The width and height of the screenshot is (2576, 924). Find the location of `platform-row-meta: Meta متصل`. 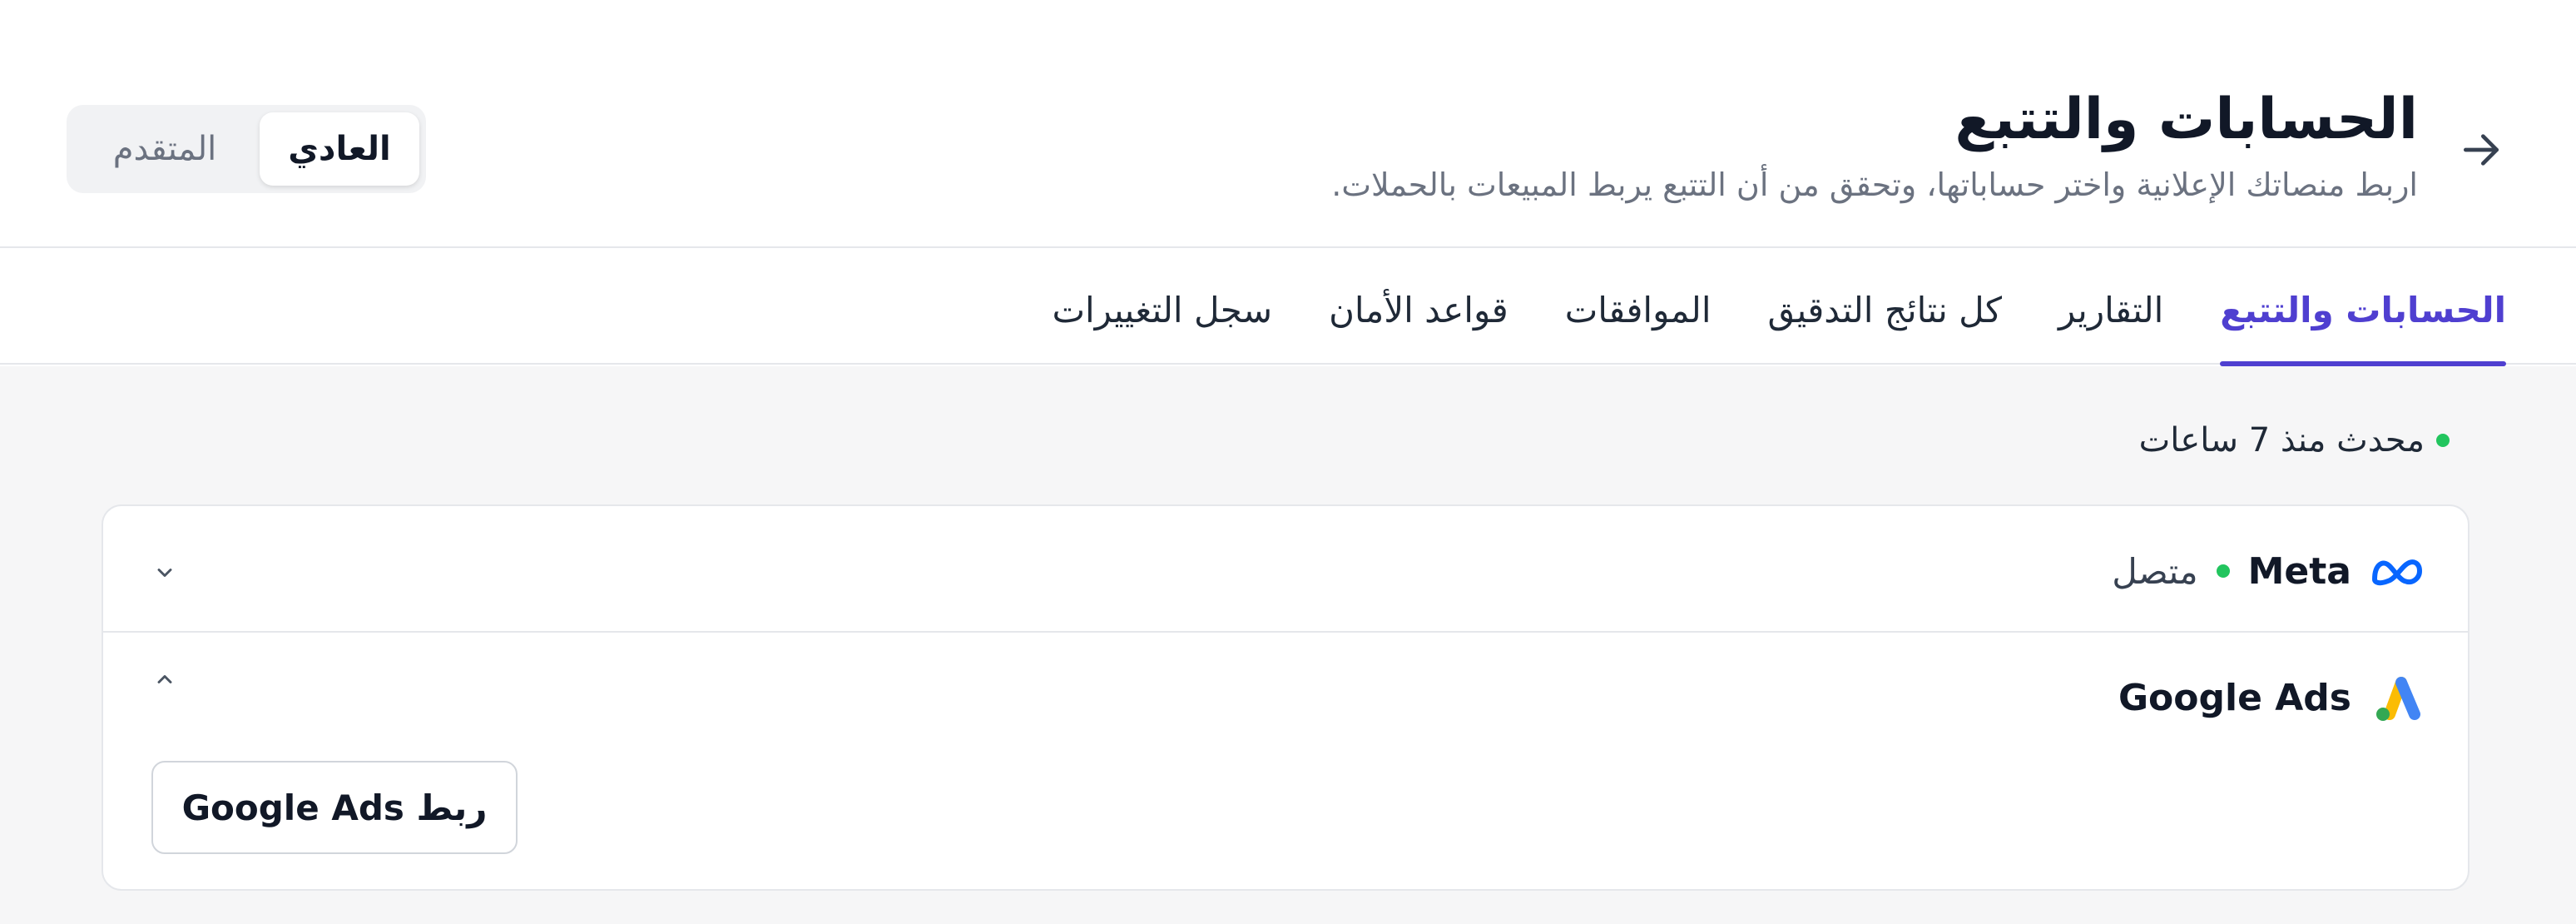

platform-row-meta: Meta متصل is located at coordinates (1285, 570).